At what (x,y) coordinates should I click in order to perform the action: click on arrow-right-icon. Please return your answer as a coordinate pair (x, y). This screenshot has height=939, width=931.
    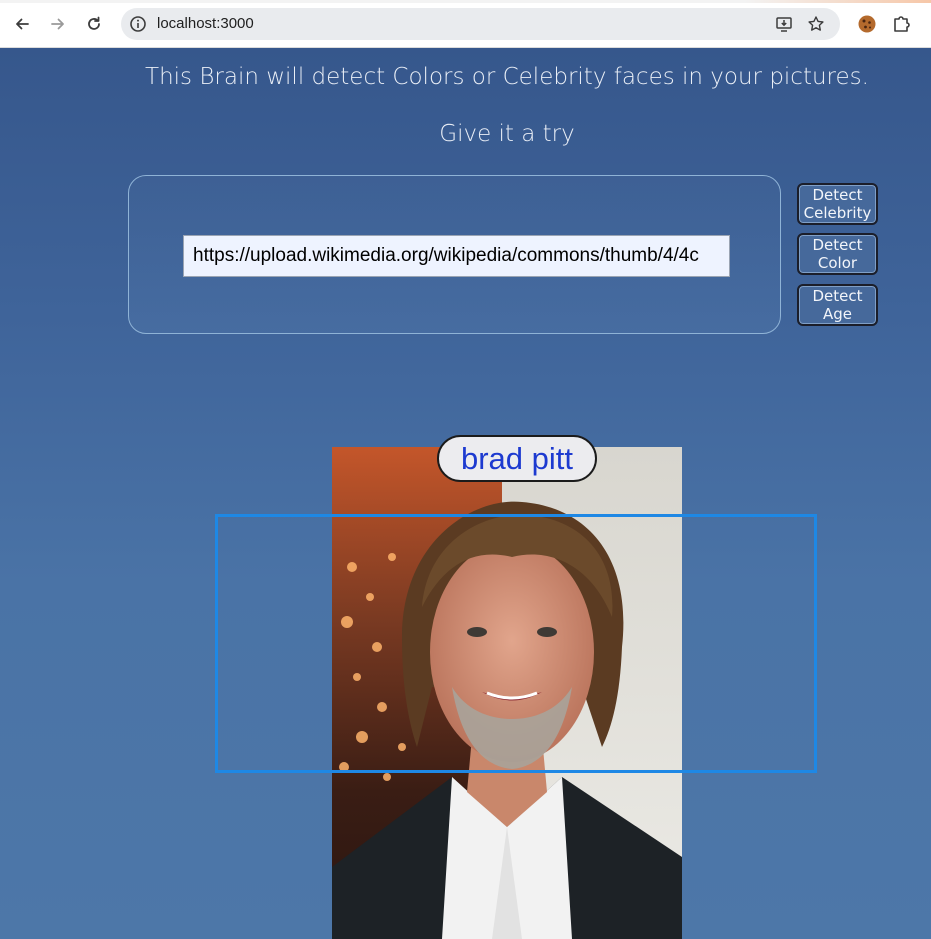
    Looking at the image, I should click on (58, 24).